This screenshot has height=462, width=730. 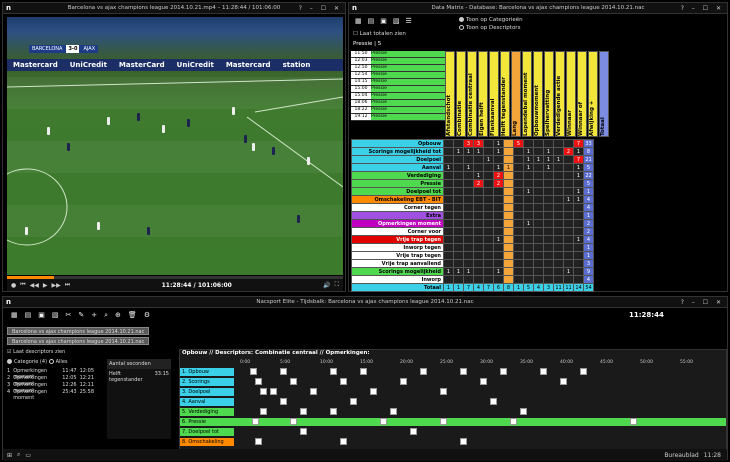 I want to click on export-icon: ▤, so click(x=371, y=21).